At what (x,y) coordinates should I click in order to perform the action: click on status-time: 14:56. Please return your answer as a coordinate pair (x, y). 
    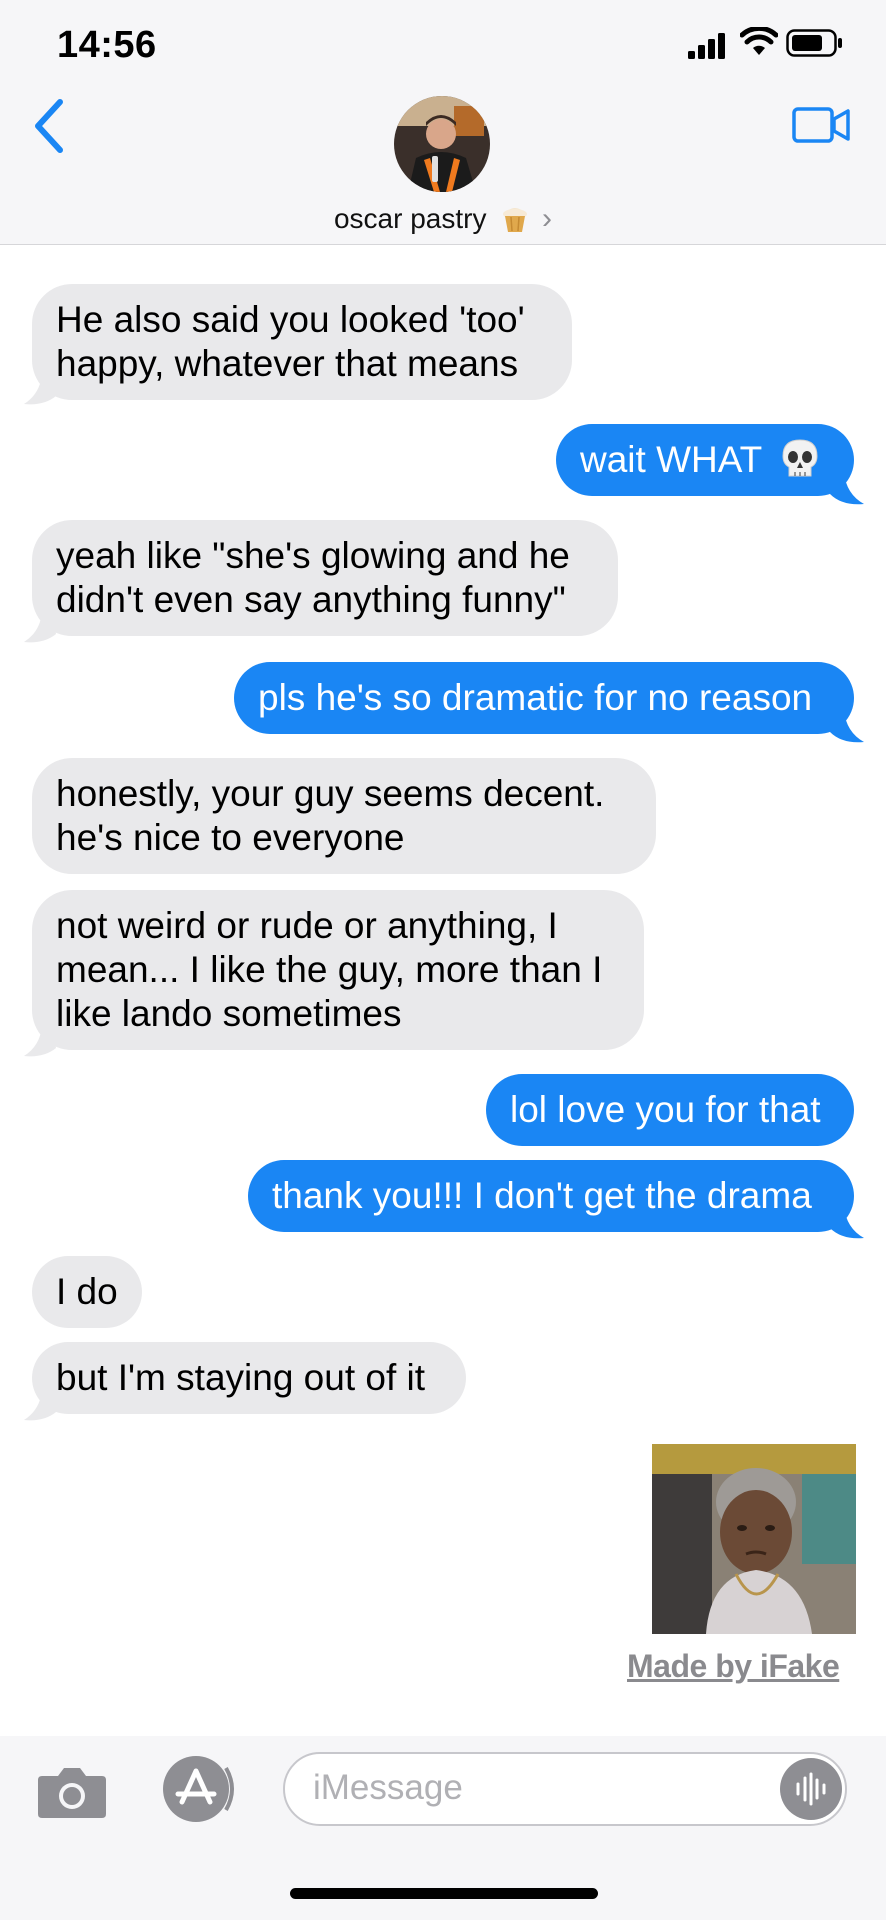
    Looking at the image, I should click on (107, 45).